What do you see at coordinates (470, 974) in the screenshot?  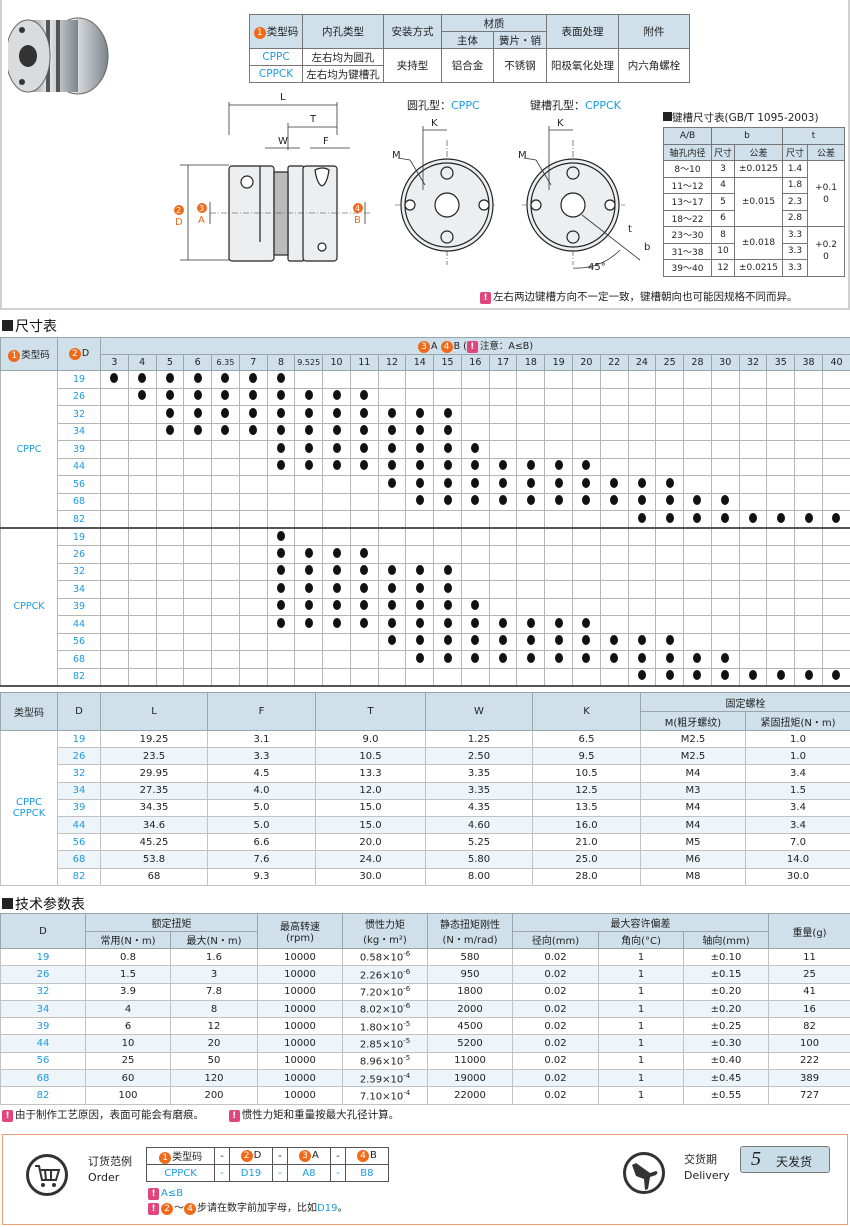 I see `static-stiffness: 950` at bounding box center [470, 974].